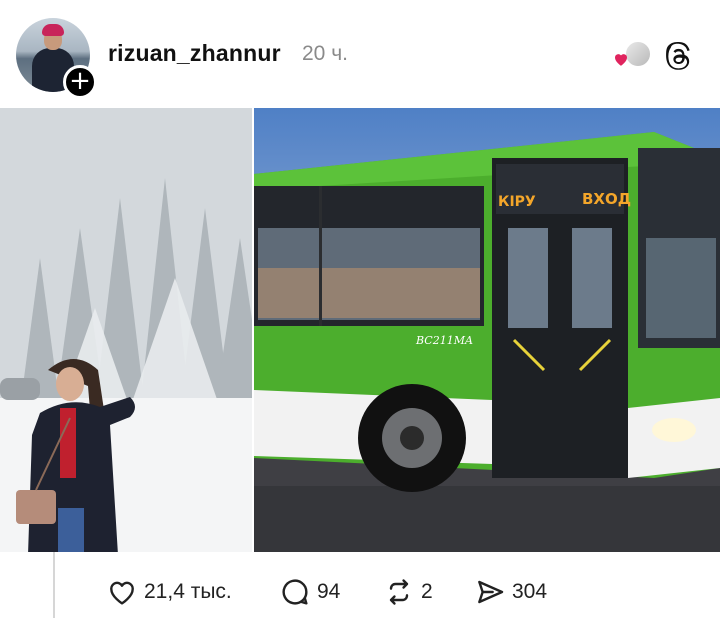  Describe the element at coordinates (295, 592) in the screenshot. I see `comment-bubble-icon` at that location.